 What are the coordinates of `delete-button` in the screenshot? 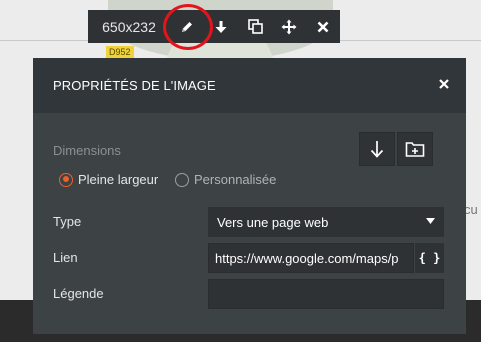 It's located at (323, 26).